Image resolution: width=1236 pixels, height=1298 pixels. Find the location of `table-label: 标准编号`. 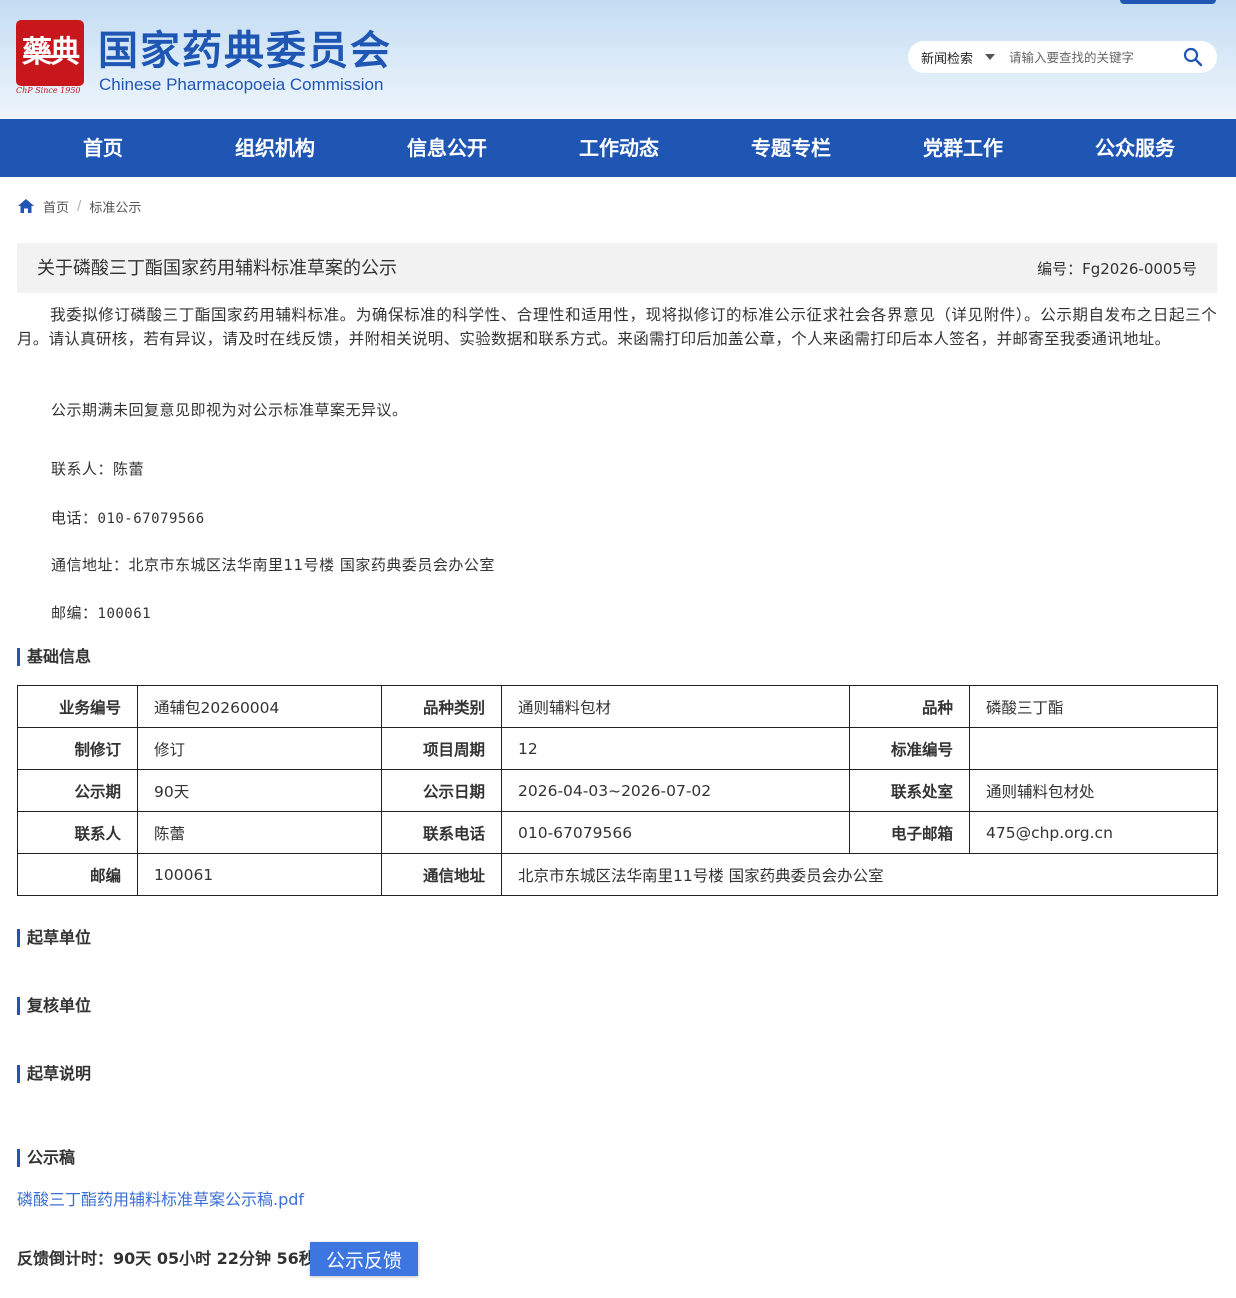

table-label: 标准编号 is located at coordinates (909, 748).